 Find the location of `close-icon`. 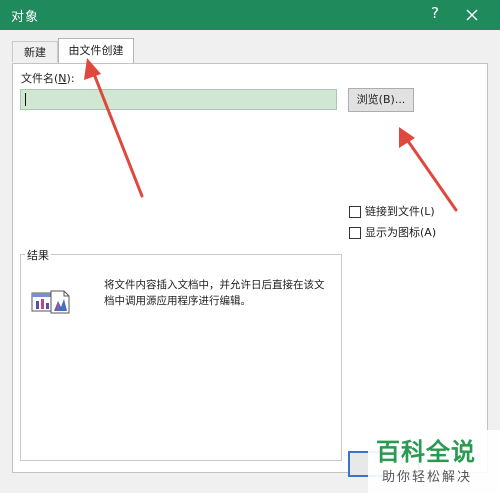

close-icon is located at coordinates (472, 15).